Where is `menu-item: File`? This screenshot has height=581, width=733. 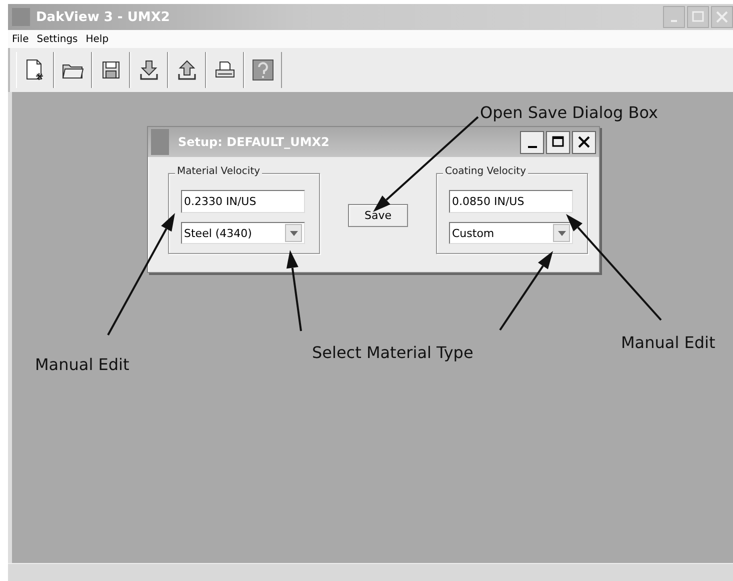
menu-item: File is located at coordinates (20, 39).